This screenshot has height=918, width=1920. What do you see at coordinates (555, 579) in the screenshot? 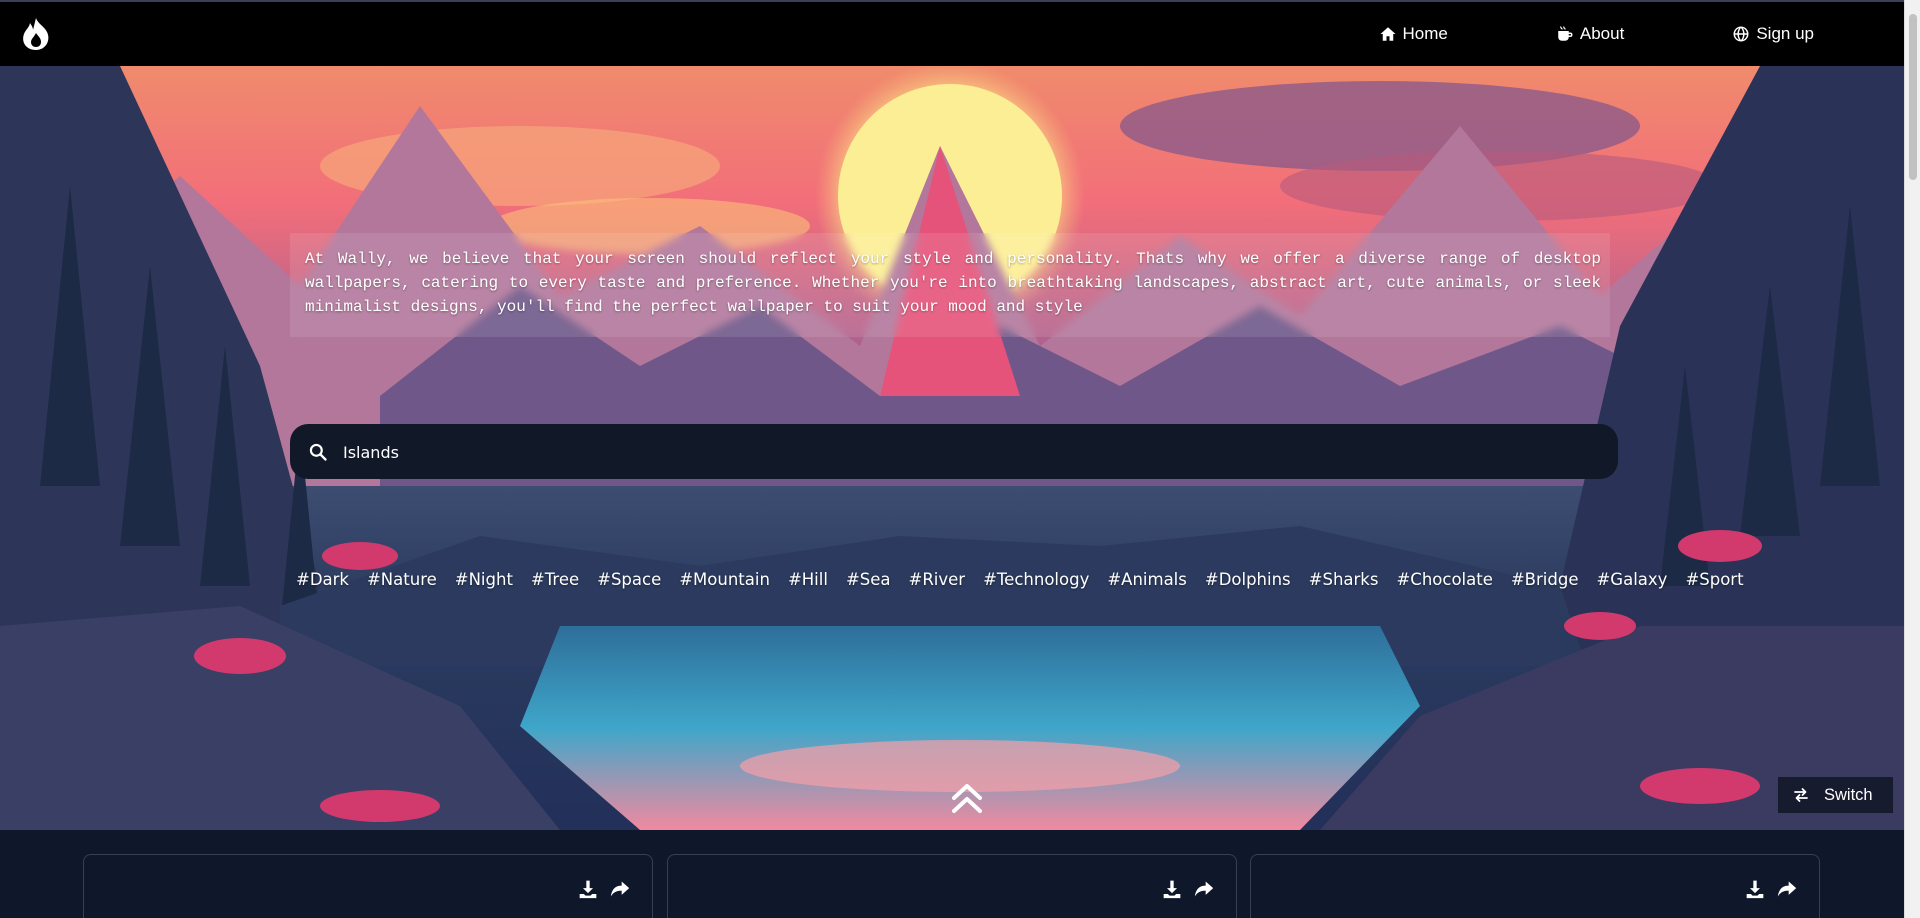
I see `tag-tree: #Tree` at bounding box center [555, 579].